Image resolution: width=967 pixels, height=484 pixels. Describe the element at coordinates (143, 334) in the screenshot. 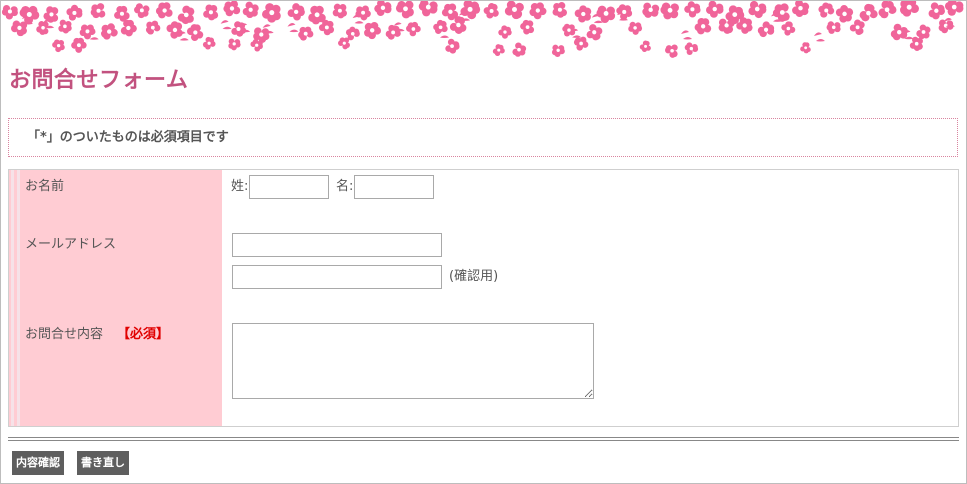

I see `required-marker: 【必須】` at that location.